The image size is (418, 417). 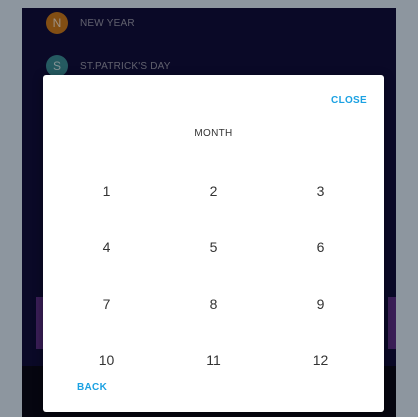 What do you see at coordinates (213, 133) in the screenshot?
I see `dialog-title: MONTH` at bounding box center [213, 133].